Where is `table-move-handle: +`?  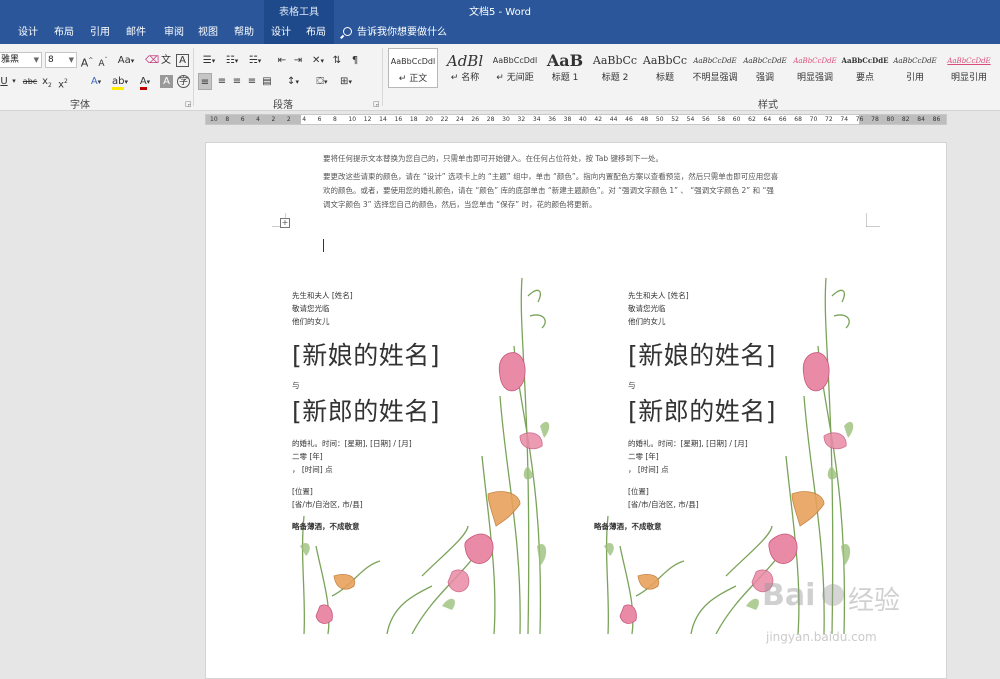 table-move-handle: + is located at coordinates (285, 223).